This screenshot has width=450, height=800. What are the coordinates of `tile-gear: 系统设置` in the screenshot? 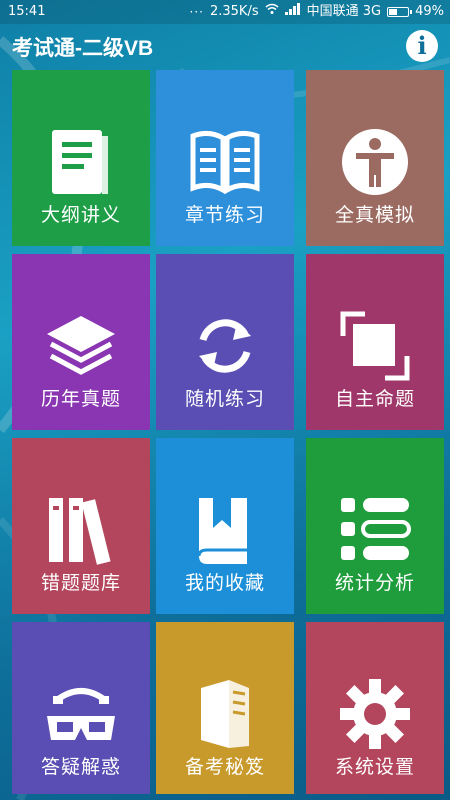 It's located at (375, 708).